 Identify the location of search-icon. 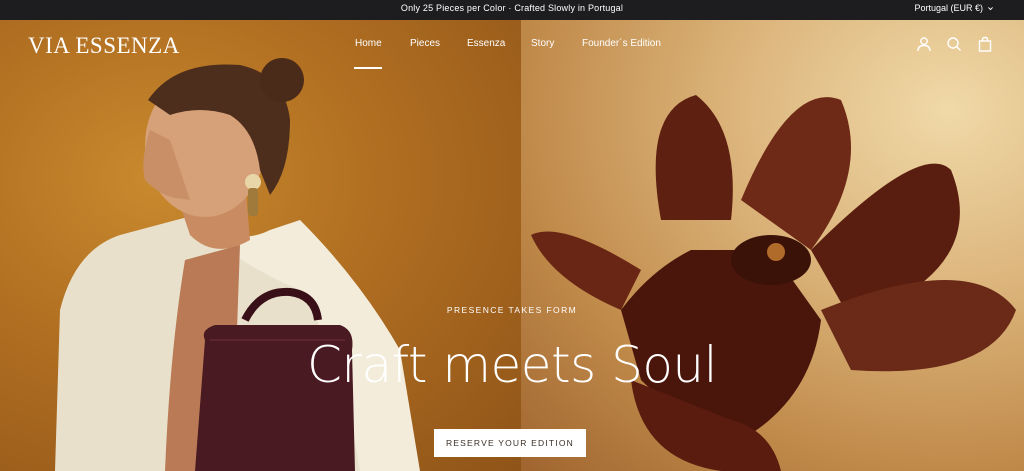
(954, 44).